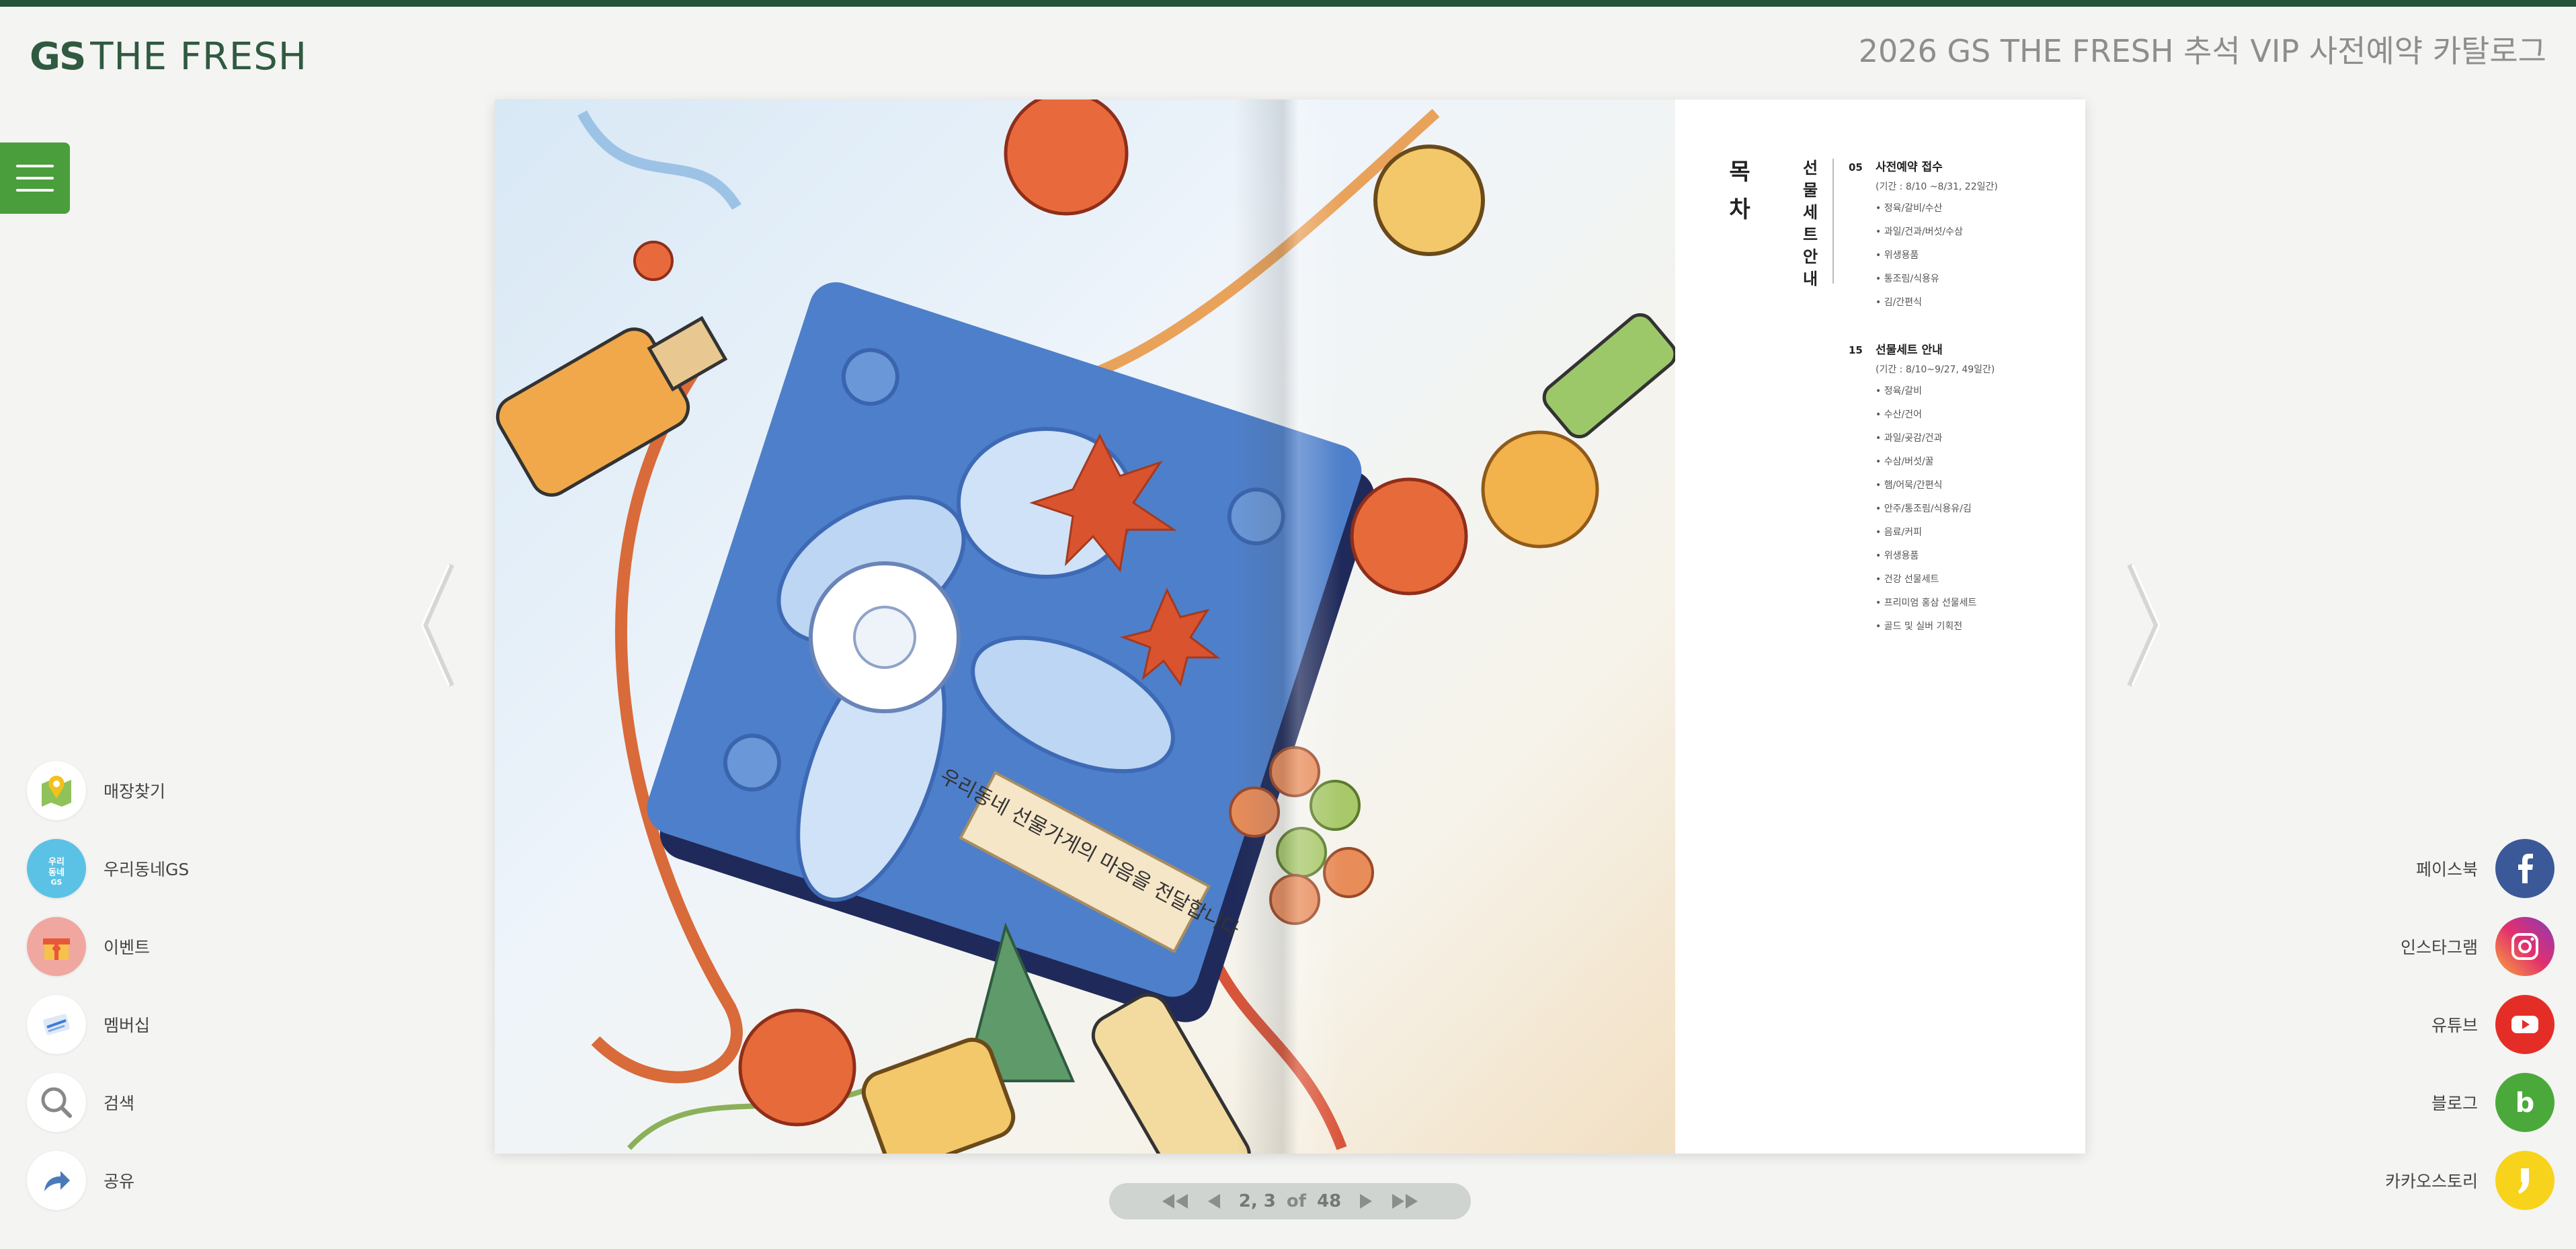 The height and width of the screenshot is (1249, 2576). I want to click on woori-gs-label: 우리동네GS, so click(147, 869).